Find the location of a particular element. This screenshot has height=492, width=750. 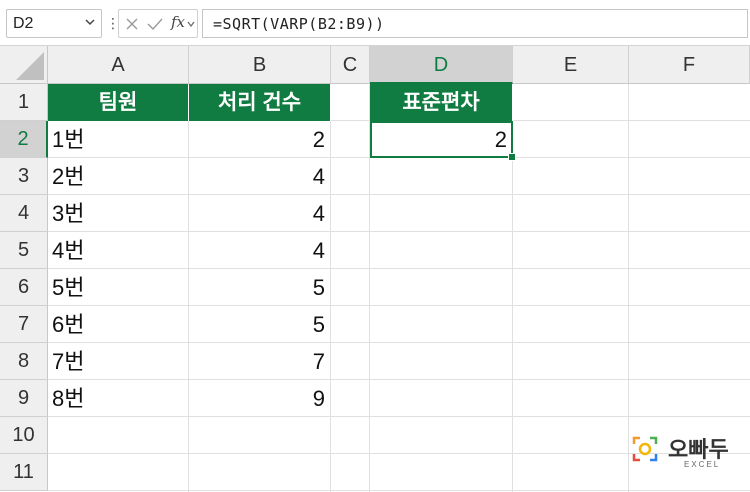

row-header-1: 1 is located at coordinates (24, 102).